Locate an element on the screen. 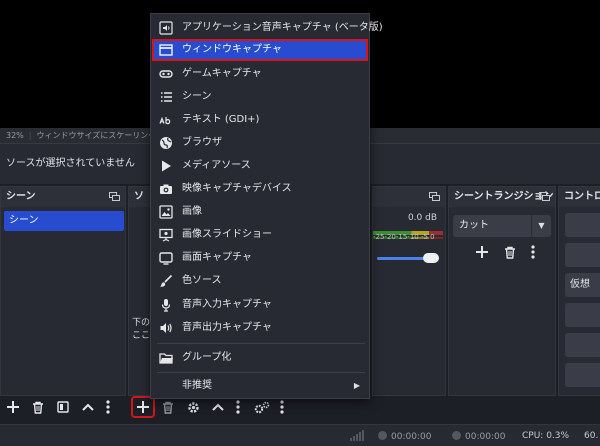  menu-item-label: シーン is located at coordinates (197, 96).